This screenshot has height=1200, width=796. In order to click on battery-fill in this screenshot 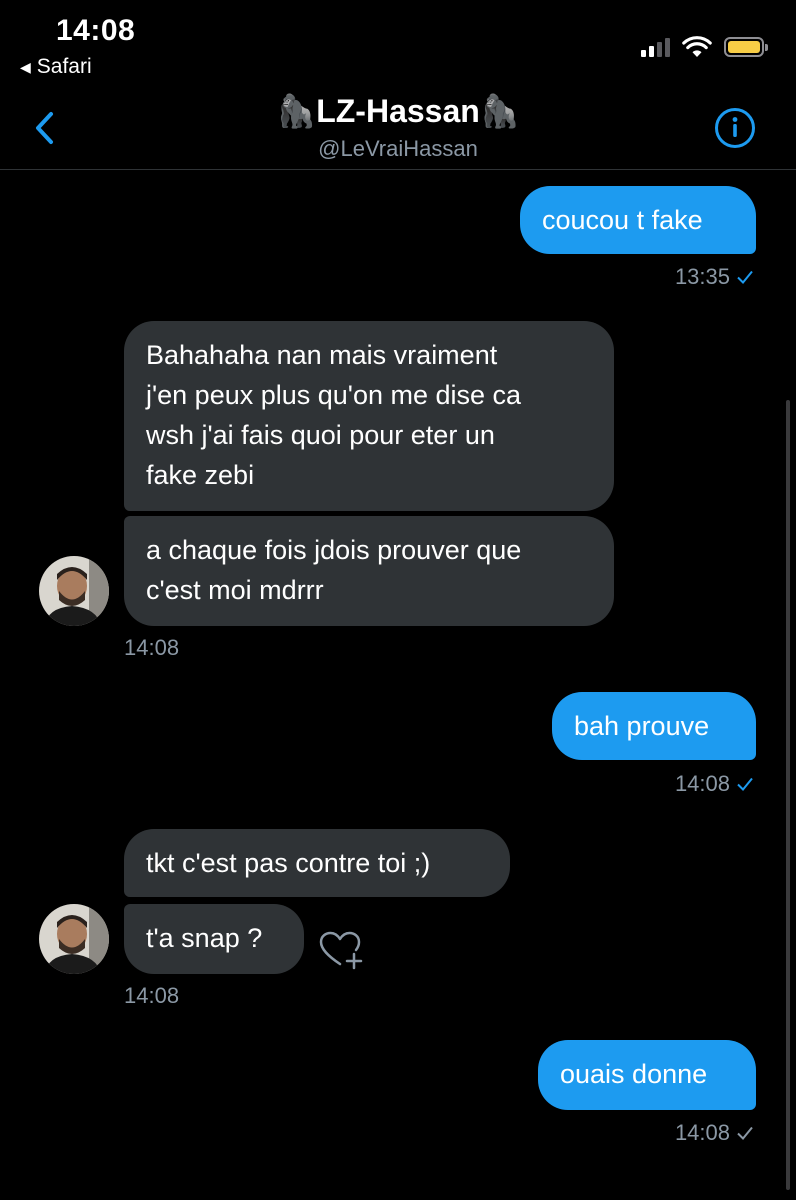, I will do `click(744, 47)`.